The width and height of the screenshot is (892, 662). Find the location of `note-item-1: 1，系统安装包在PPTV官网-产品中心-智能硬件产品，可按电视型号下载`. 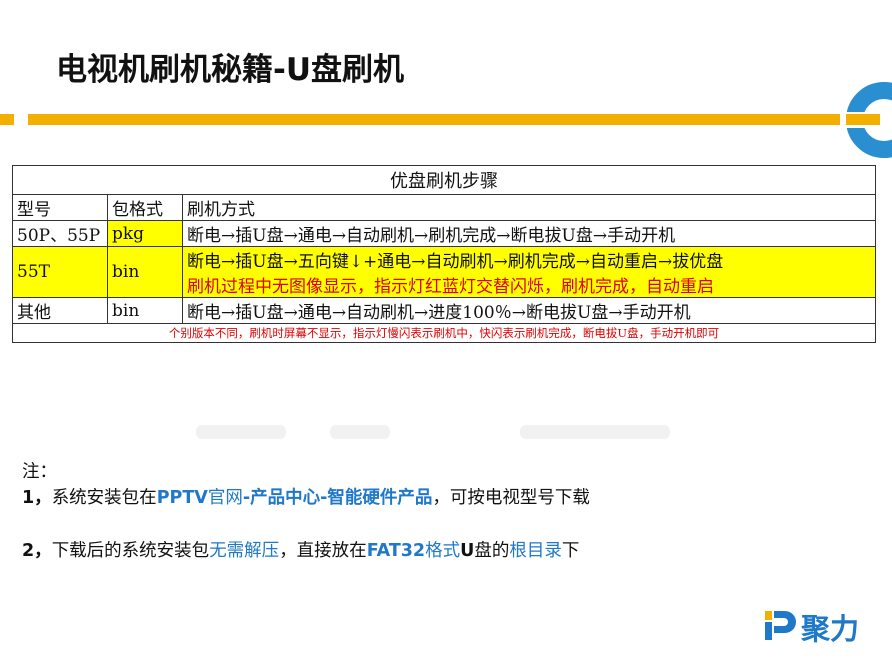

note-item-1: 1，系统安装包在PPTV官网-产品中心-智能硬件产品，可按电视型号下载 is located at coordinates (306, 498).